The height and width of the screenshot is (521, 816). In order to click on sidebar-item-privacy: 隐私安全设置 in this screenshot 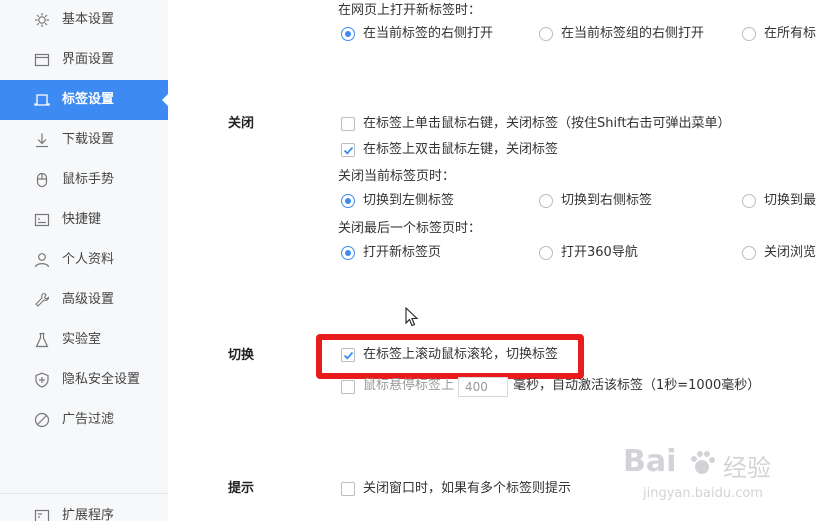, I will do `click(84, 380)`.